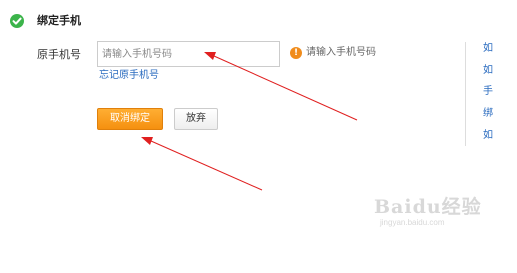  Describe the element at coordinates (129, 76) in the screenshot. I see `forgot-phone-link: 忘记原手机号` at that location.